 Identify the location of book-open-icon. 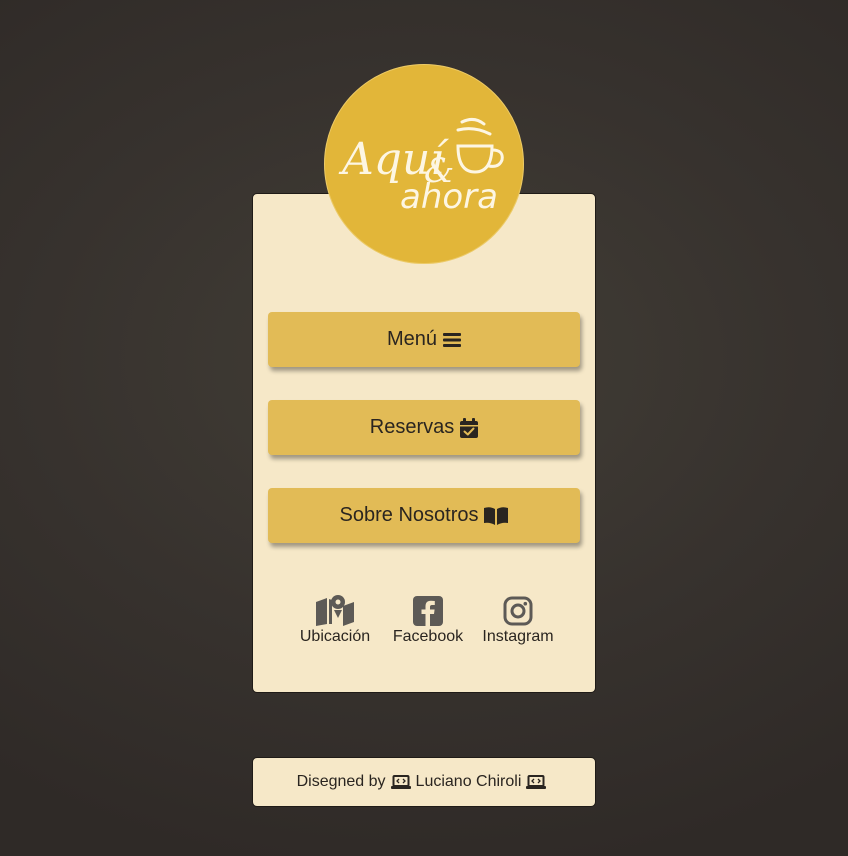
(496, 515).